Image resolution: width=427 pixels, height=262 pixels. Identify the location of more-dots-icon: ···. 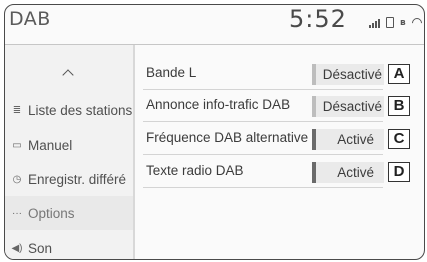
(17, 213).